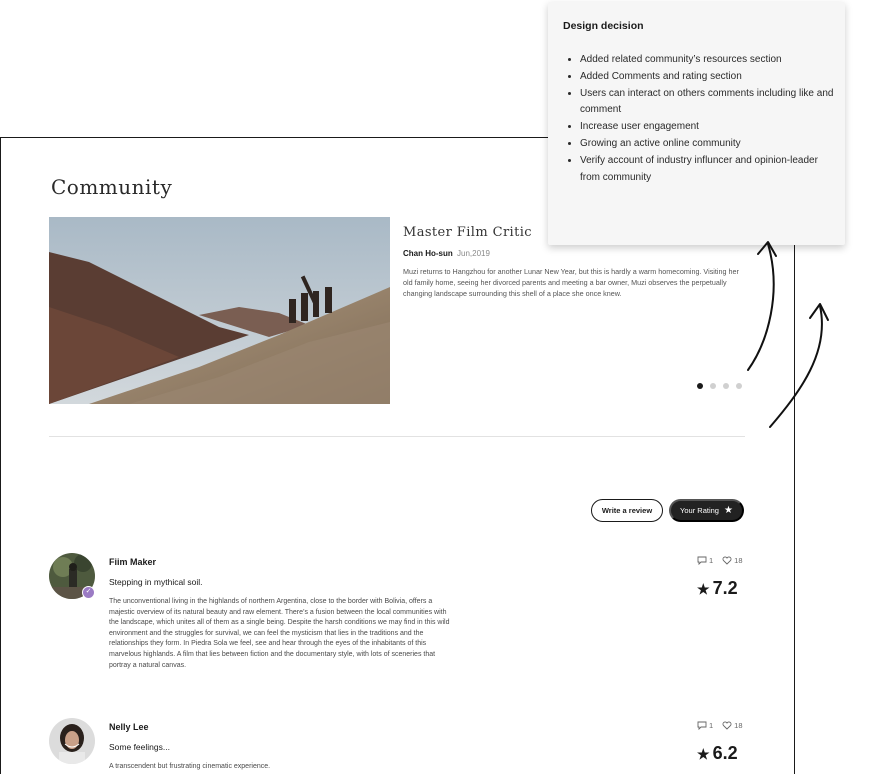 This screenshot has width=878, height=774. What do you see at coordinates (699, 510) in the screenshot?
I see `your-rating-label: Your Rating` at bounding box center [699, 510].